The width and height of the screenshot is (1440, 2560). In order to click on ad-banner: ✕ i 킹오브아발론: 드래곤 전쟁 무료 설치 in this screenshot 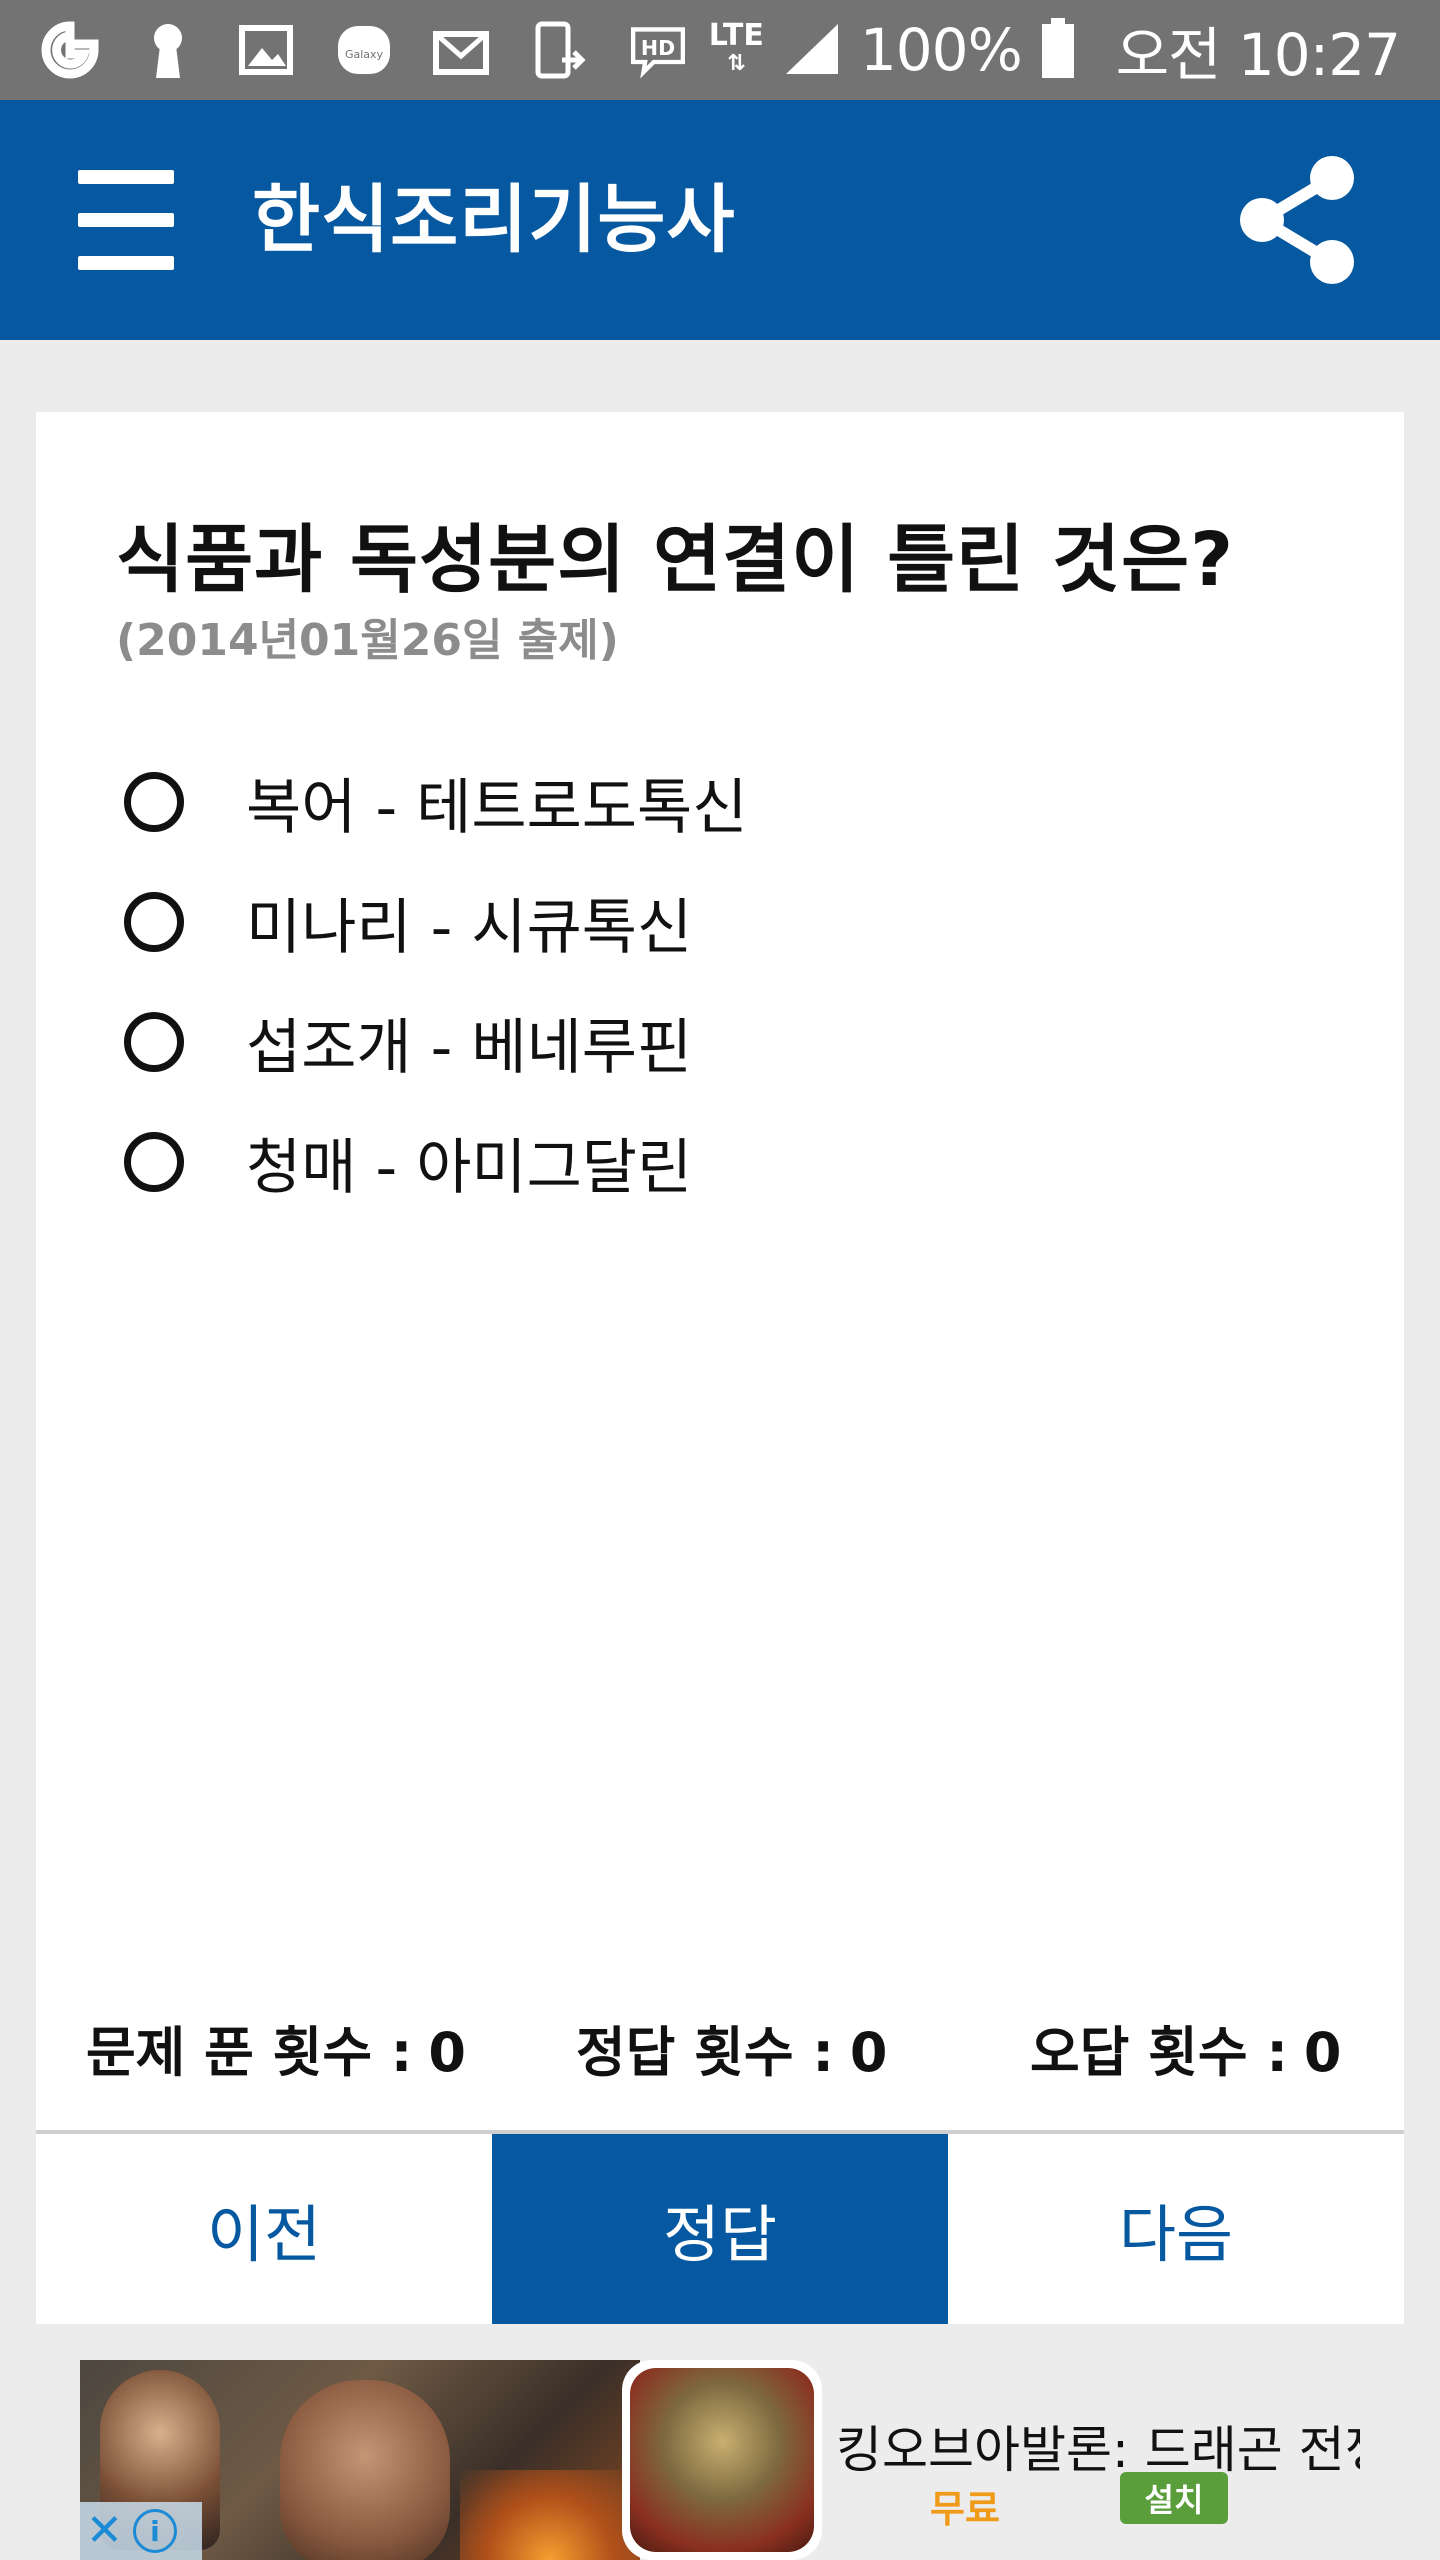, I will do `click(720, 2460)`.